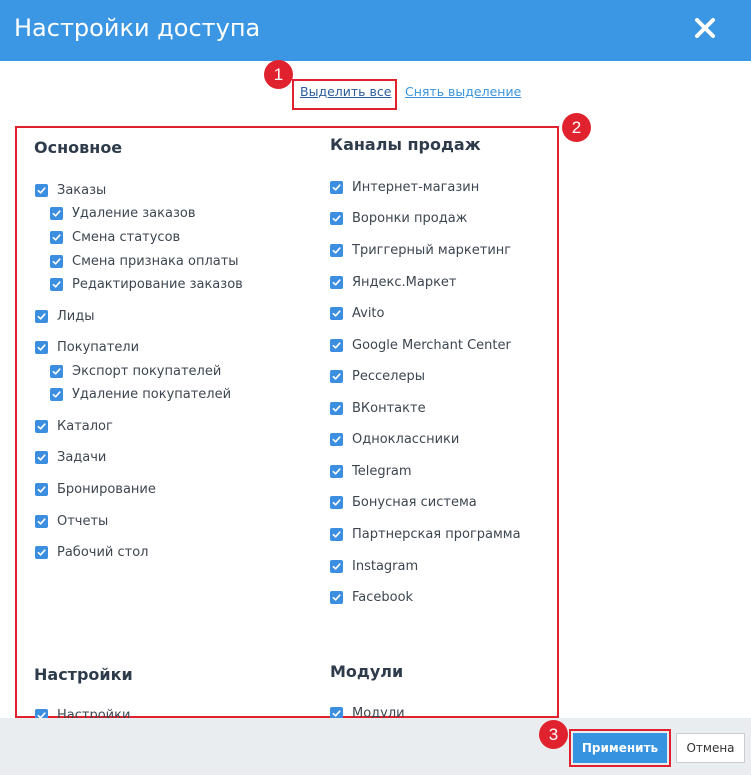  I want to click on permission-item: Бронирование, so click(95, 489).